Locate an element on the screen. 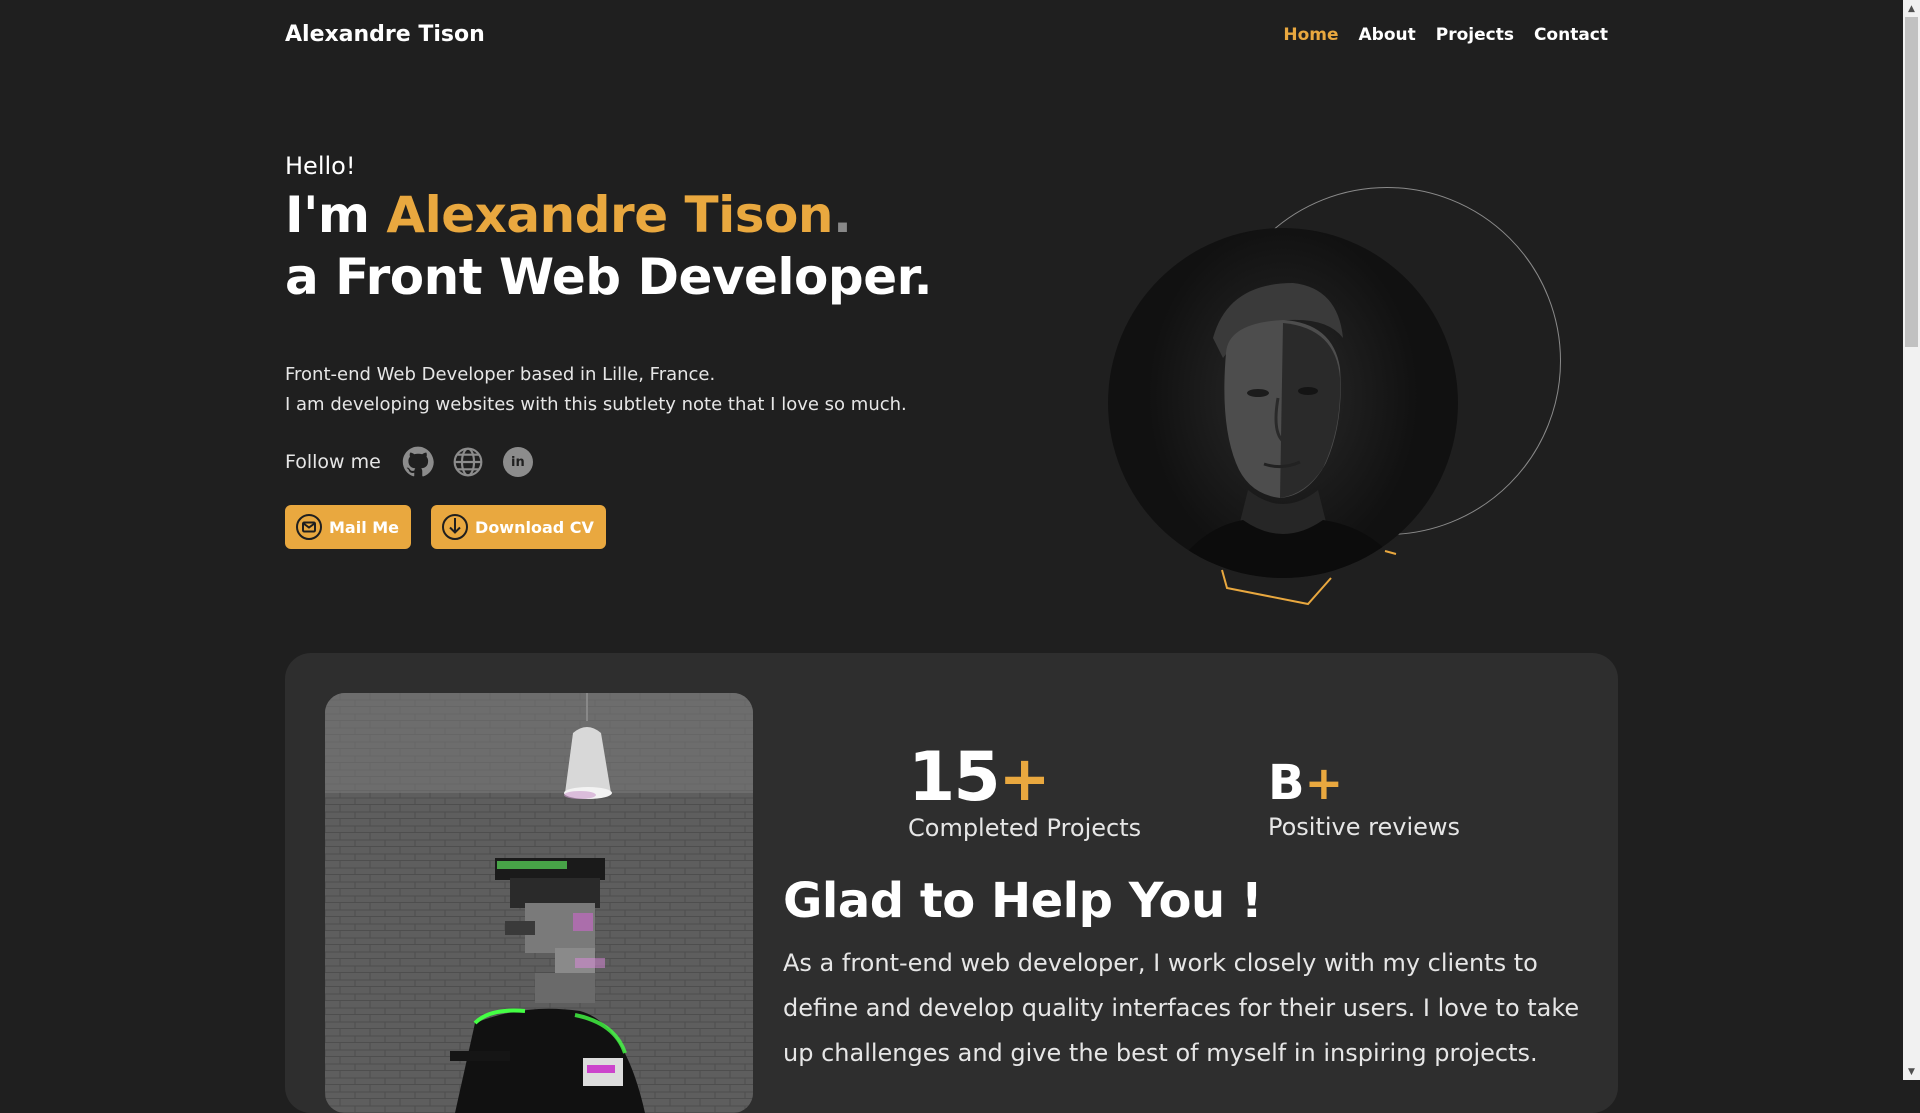 The width and height of the screenshot is (1920, 1113). nav-link-contact: Contact is located at coordinates (1571, 35).